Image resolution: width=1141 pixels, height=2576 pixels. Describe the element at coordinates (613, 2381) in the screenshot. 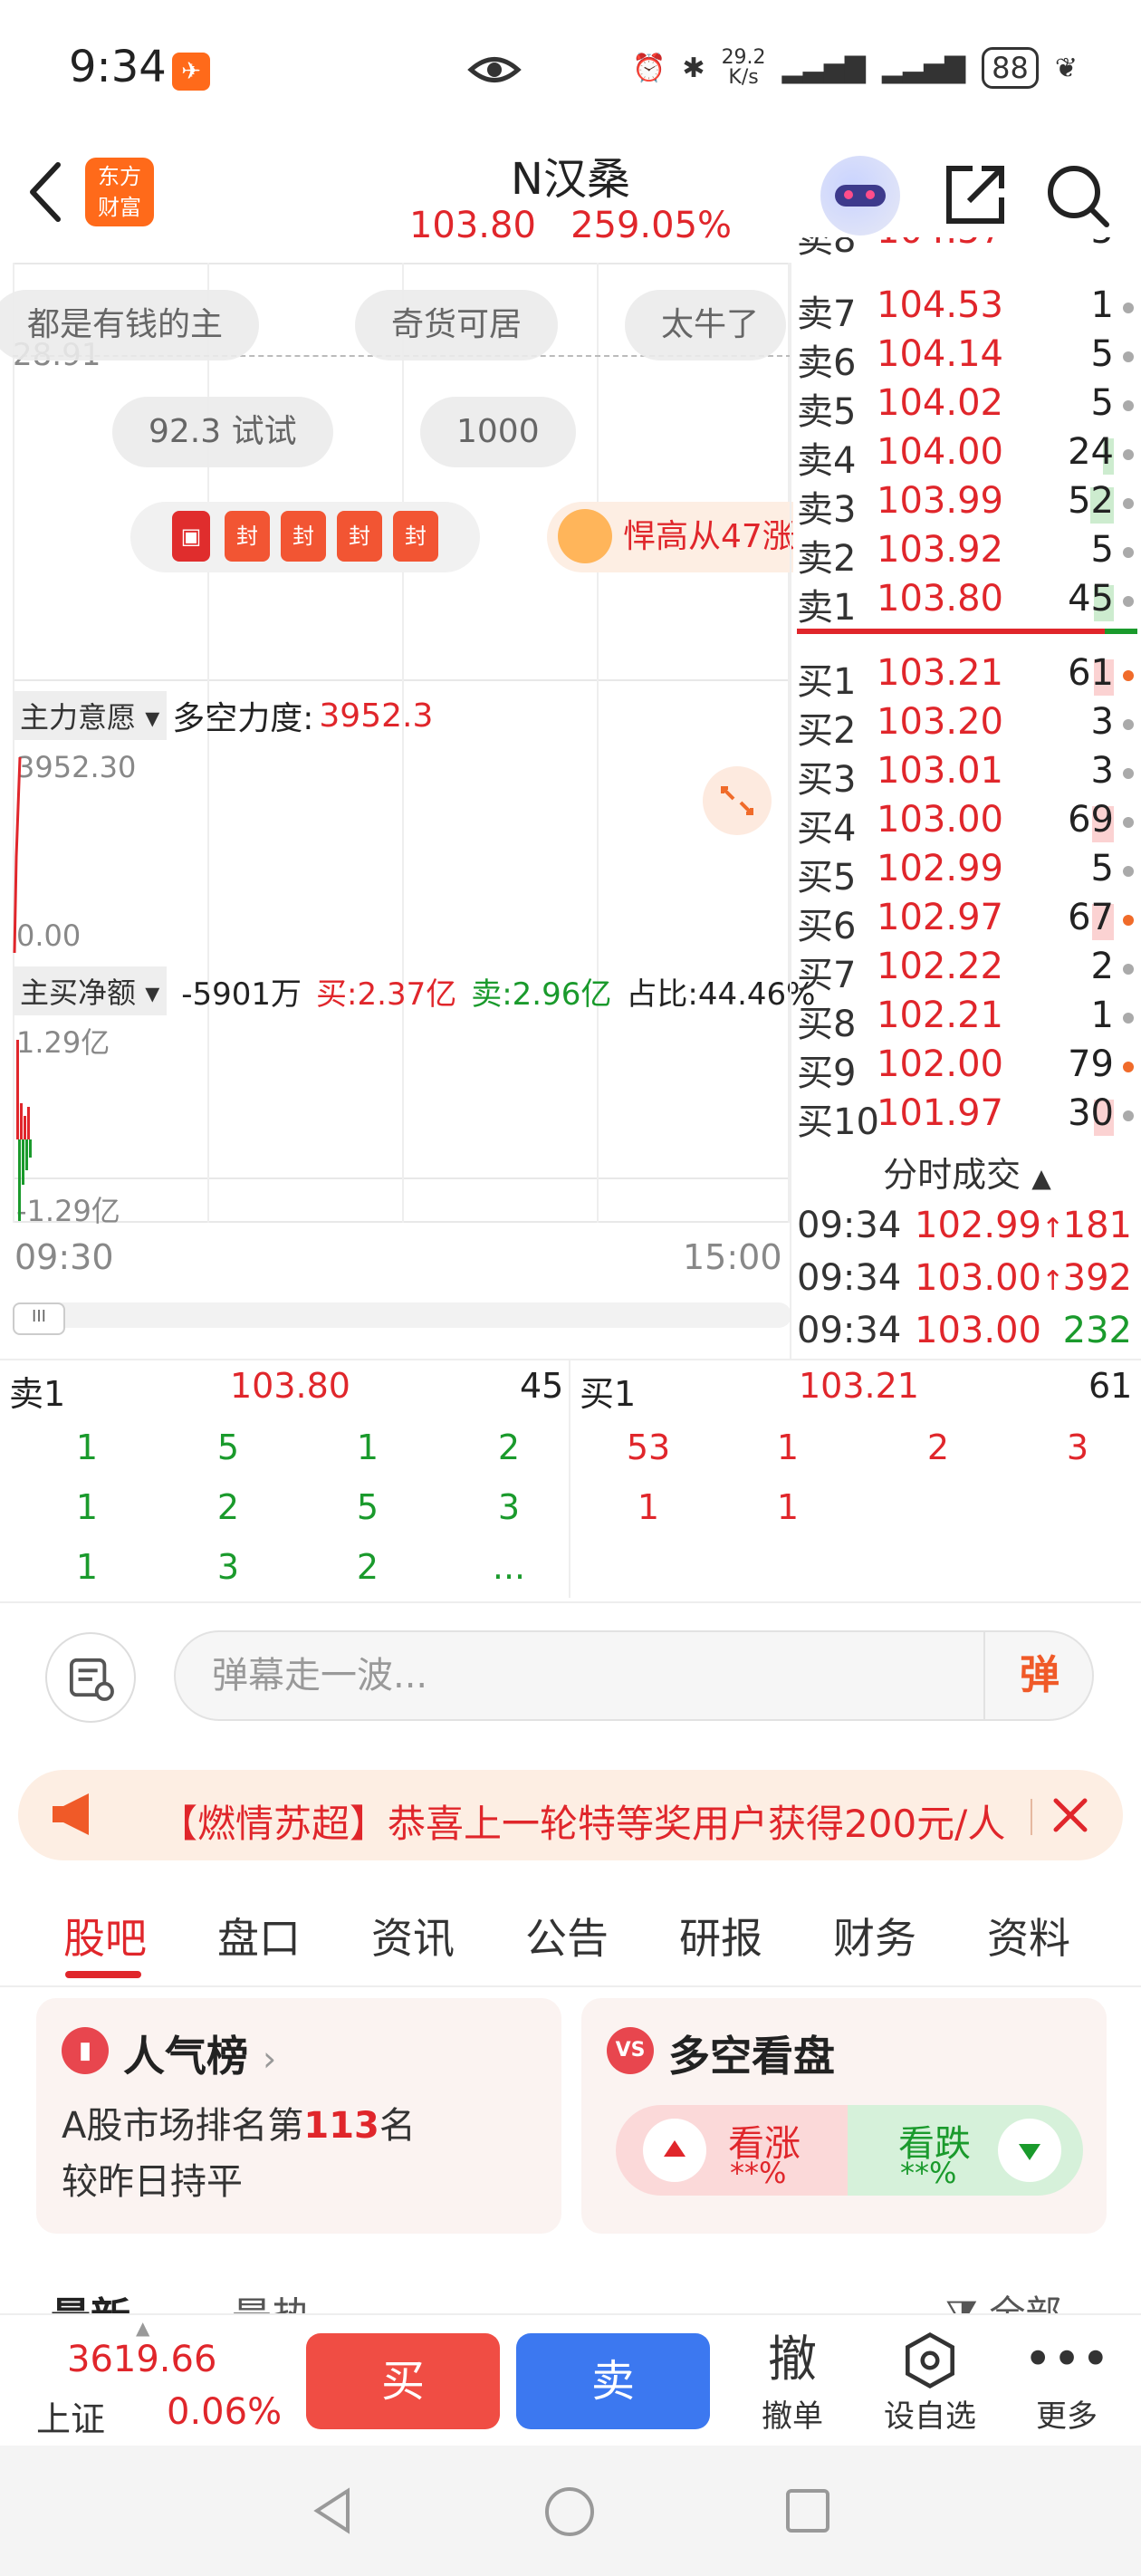

I see `sell-button: 卖` at that location.